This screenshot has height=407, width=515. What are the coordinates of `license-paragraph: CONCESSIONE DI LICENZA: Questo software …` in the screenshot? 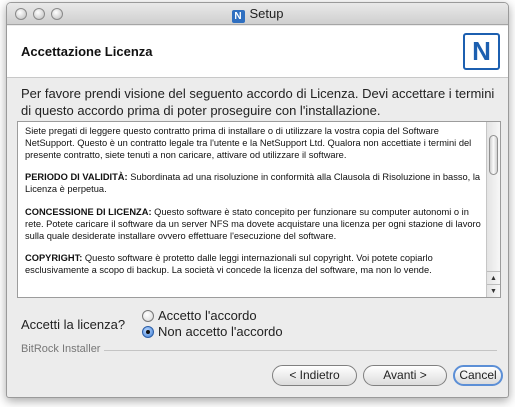 It's located at (255, 224).